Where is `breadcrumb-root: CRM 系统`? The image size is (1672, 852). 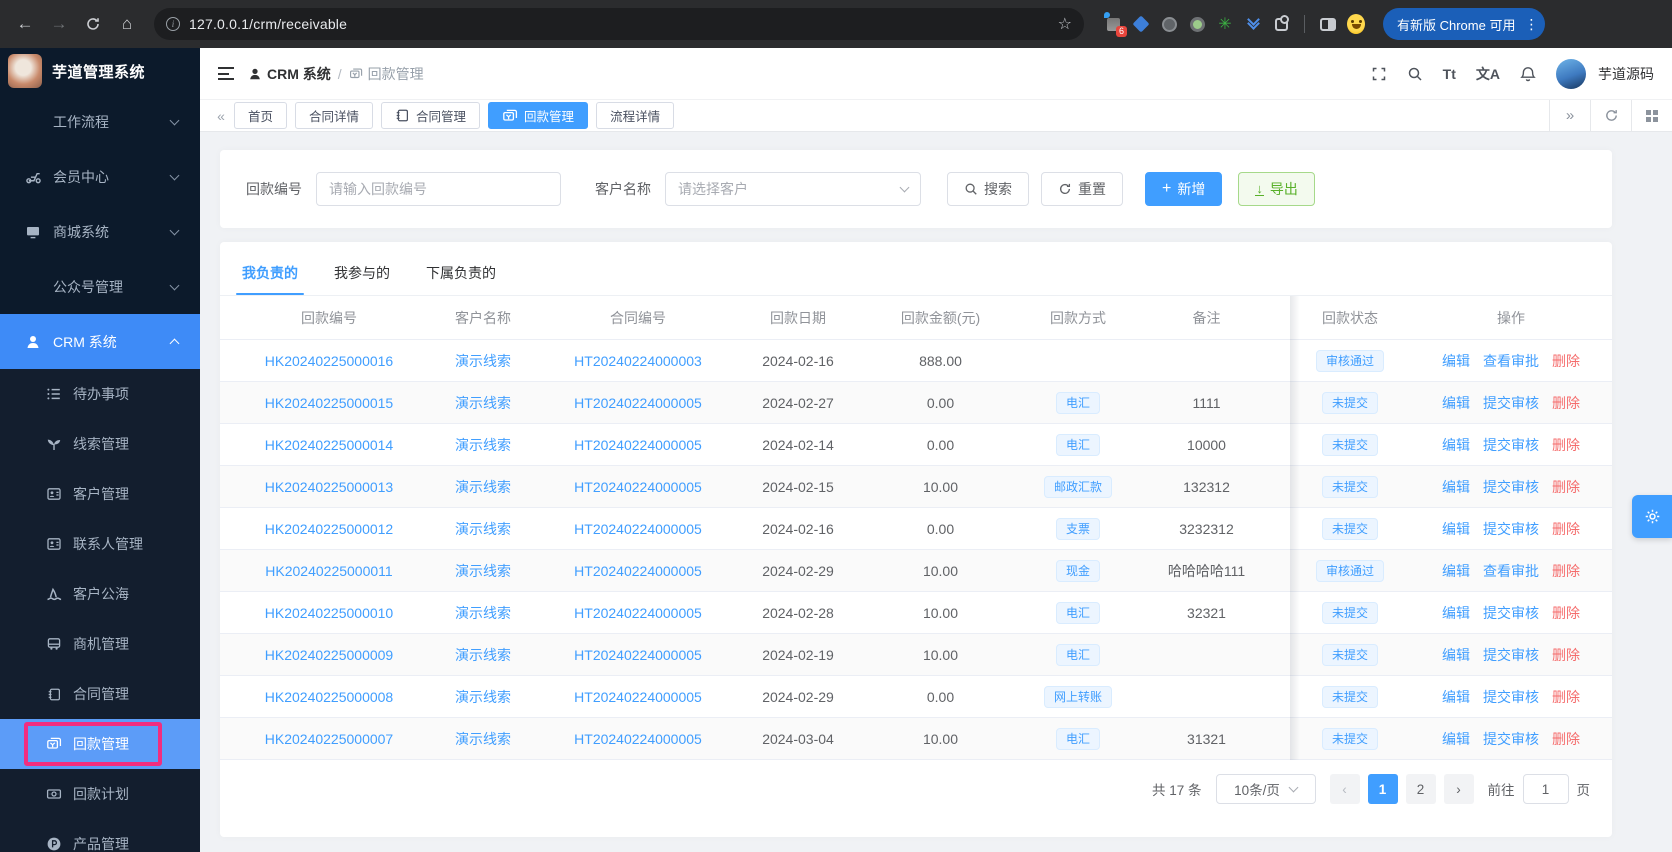 breadcrumb-root: CRM 系统 is located at coordinates (289, 74).